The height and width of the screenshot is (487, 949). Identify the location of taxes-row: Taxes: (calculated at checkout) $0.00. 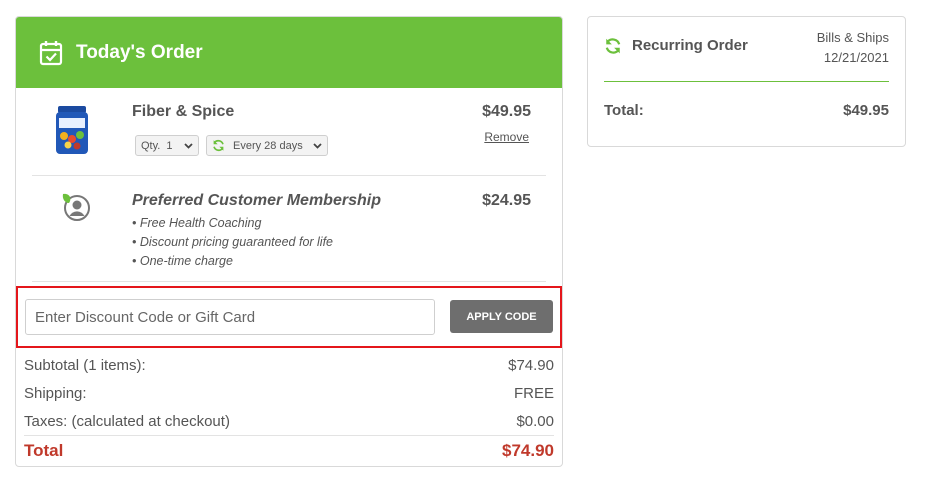
(289, 421).